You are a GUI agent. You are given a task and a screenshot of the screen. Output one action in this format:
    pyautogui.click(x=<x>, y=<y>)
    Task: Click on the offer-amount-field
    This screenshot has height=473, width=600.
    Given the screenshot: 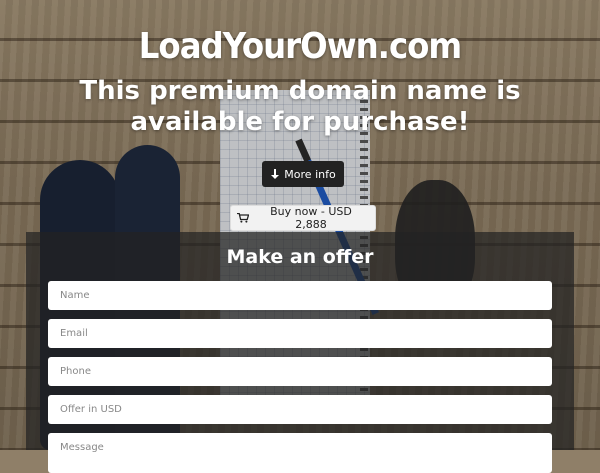 What is the action you would take?
    pyautogui.click(x=300, y=409)
    